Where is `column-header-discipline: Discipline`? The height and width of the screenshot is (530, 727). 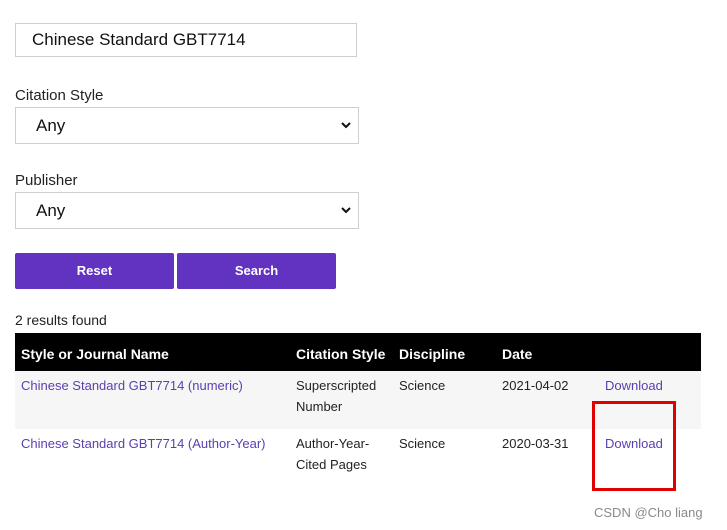
column-header-discipline: Discipline is located at coordinates (444, 352).